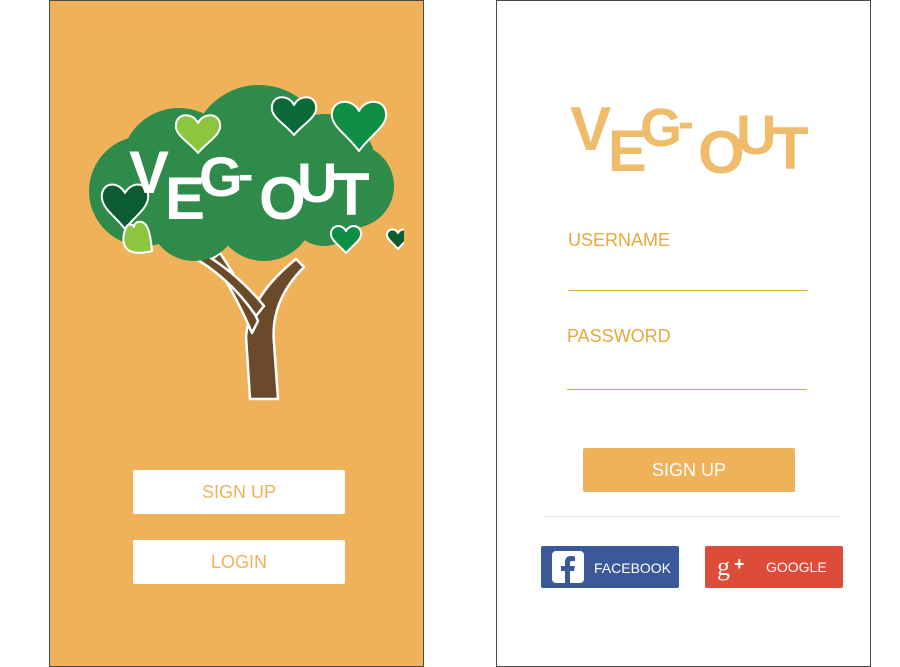 The image size is (900, 667). Describe the element at coordinates (723, 567) in the screenshot. I see `svg-text: g` at that location.